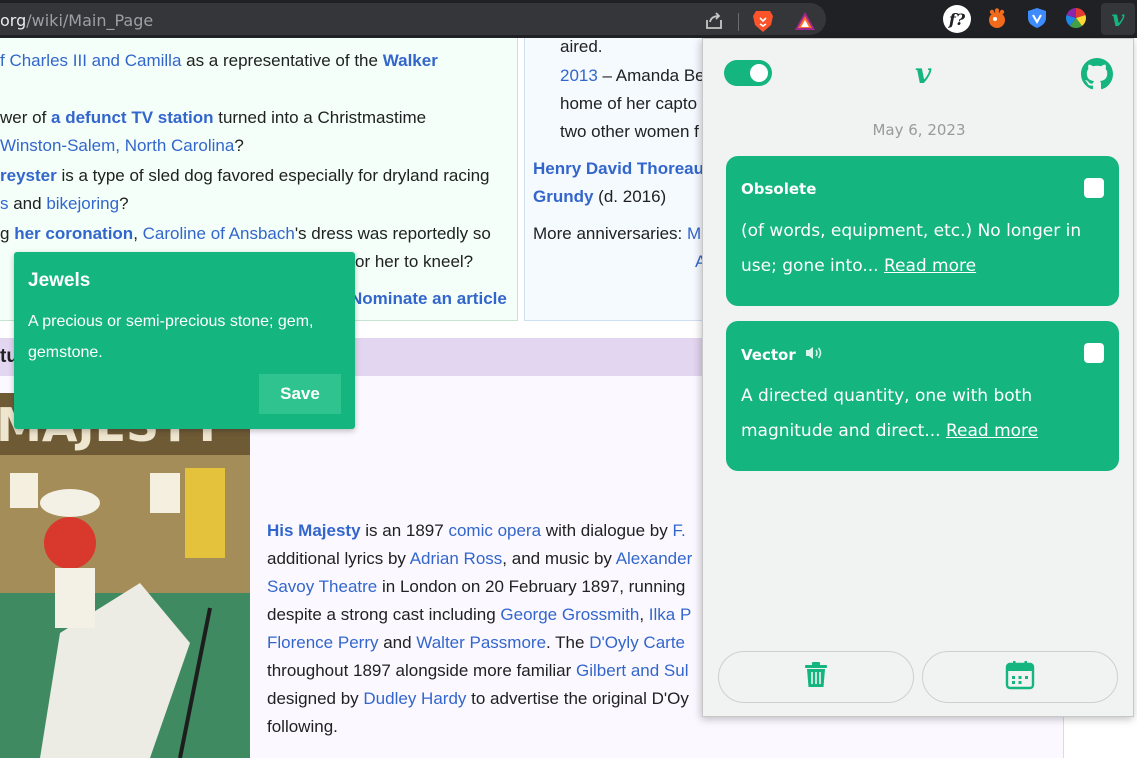 This screenshot has width=1137, height=758. Describe the element at coordinates (414, 698) in the screenshot. I see `wiki-link: Dudley Hardy` at that location.